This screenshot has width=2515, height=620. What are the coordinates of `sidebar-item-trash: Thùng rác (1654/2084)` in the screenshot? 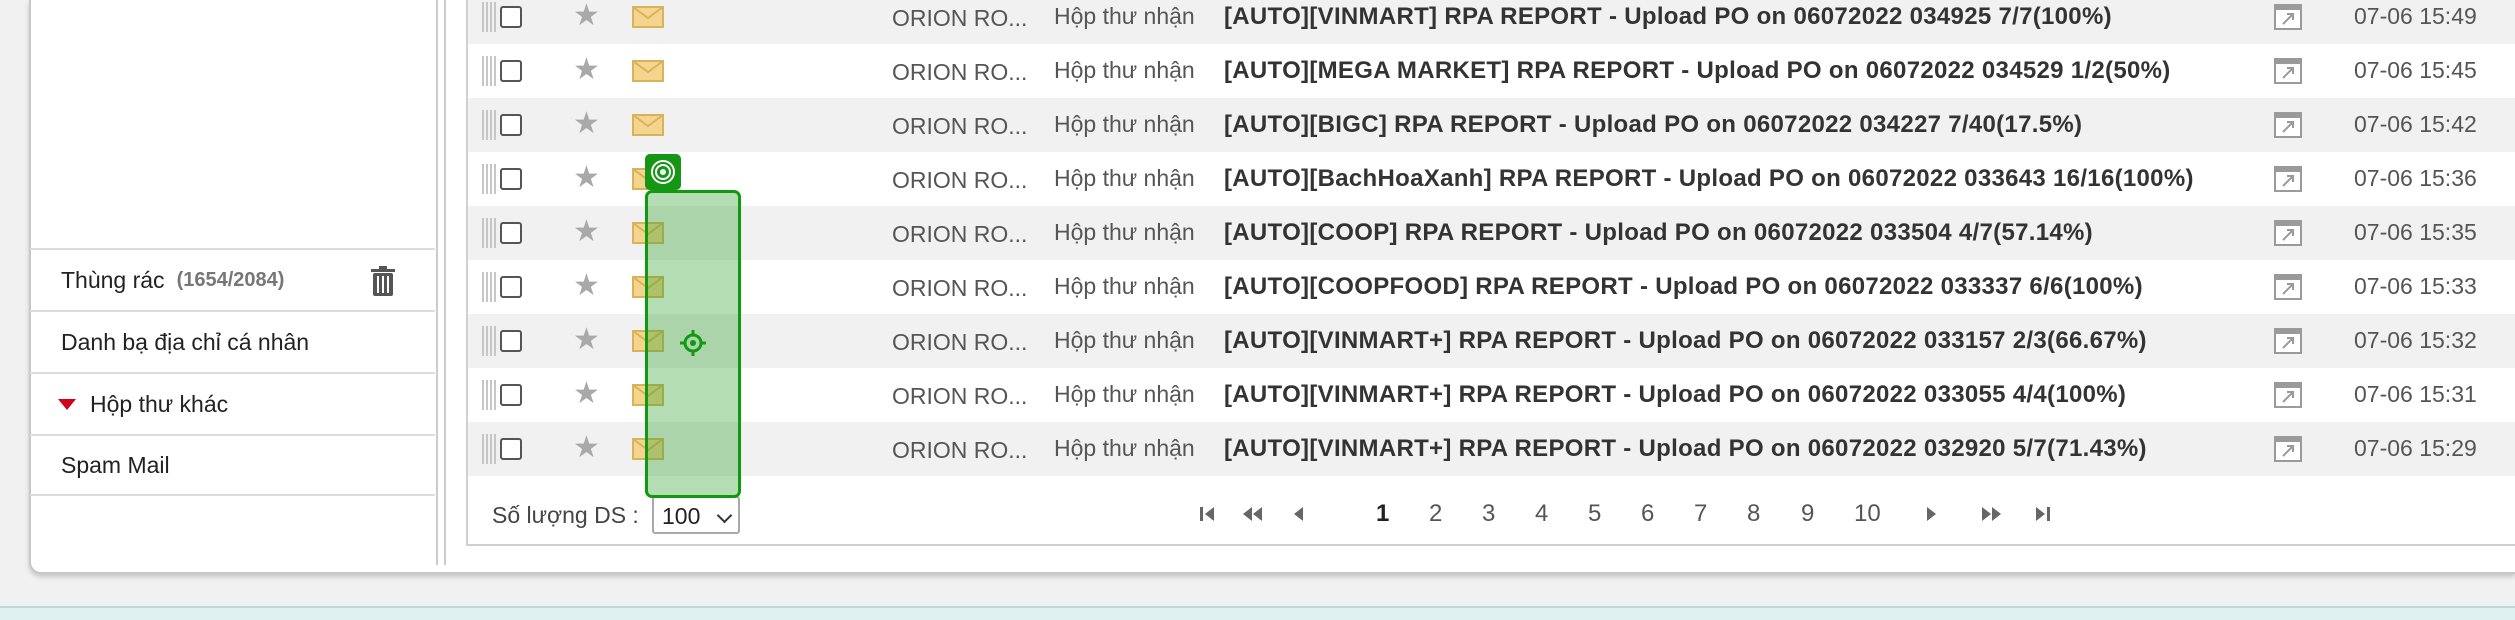 It's located at (232, 279).